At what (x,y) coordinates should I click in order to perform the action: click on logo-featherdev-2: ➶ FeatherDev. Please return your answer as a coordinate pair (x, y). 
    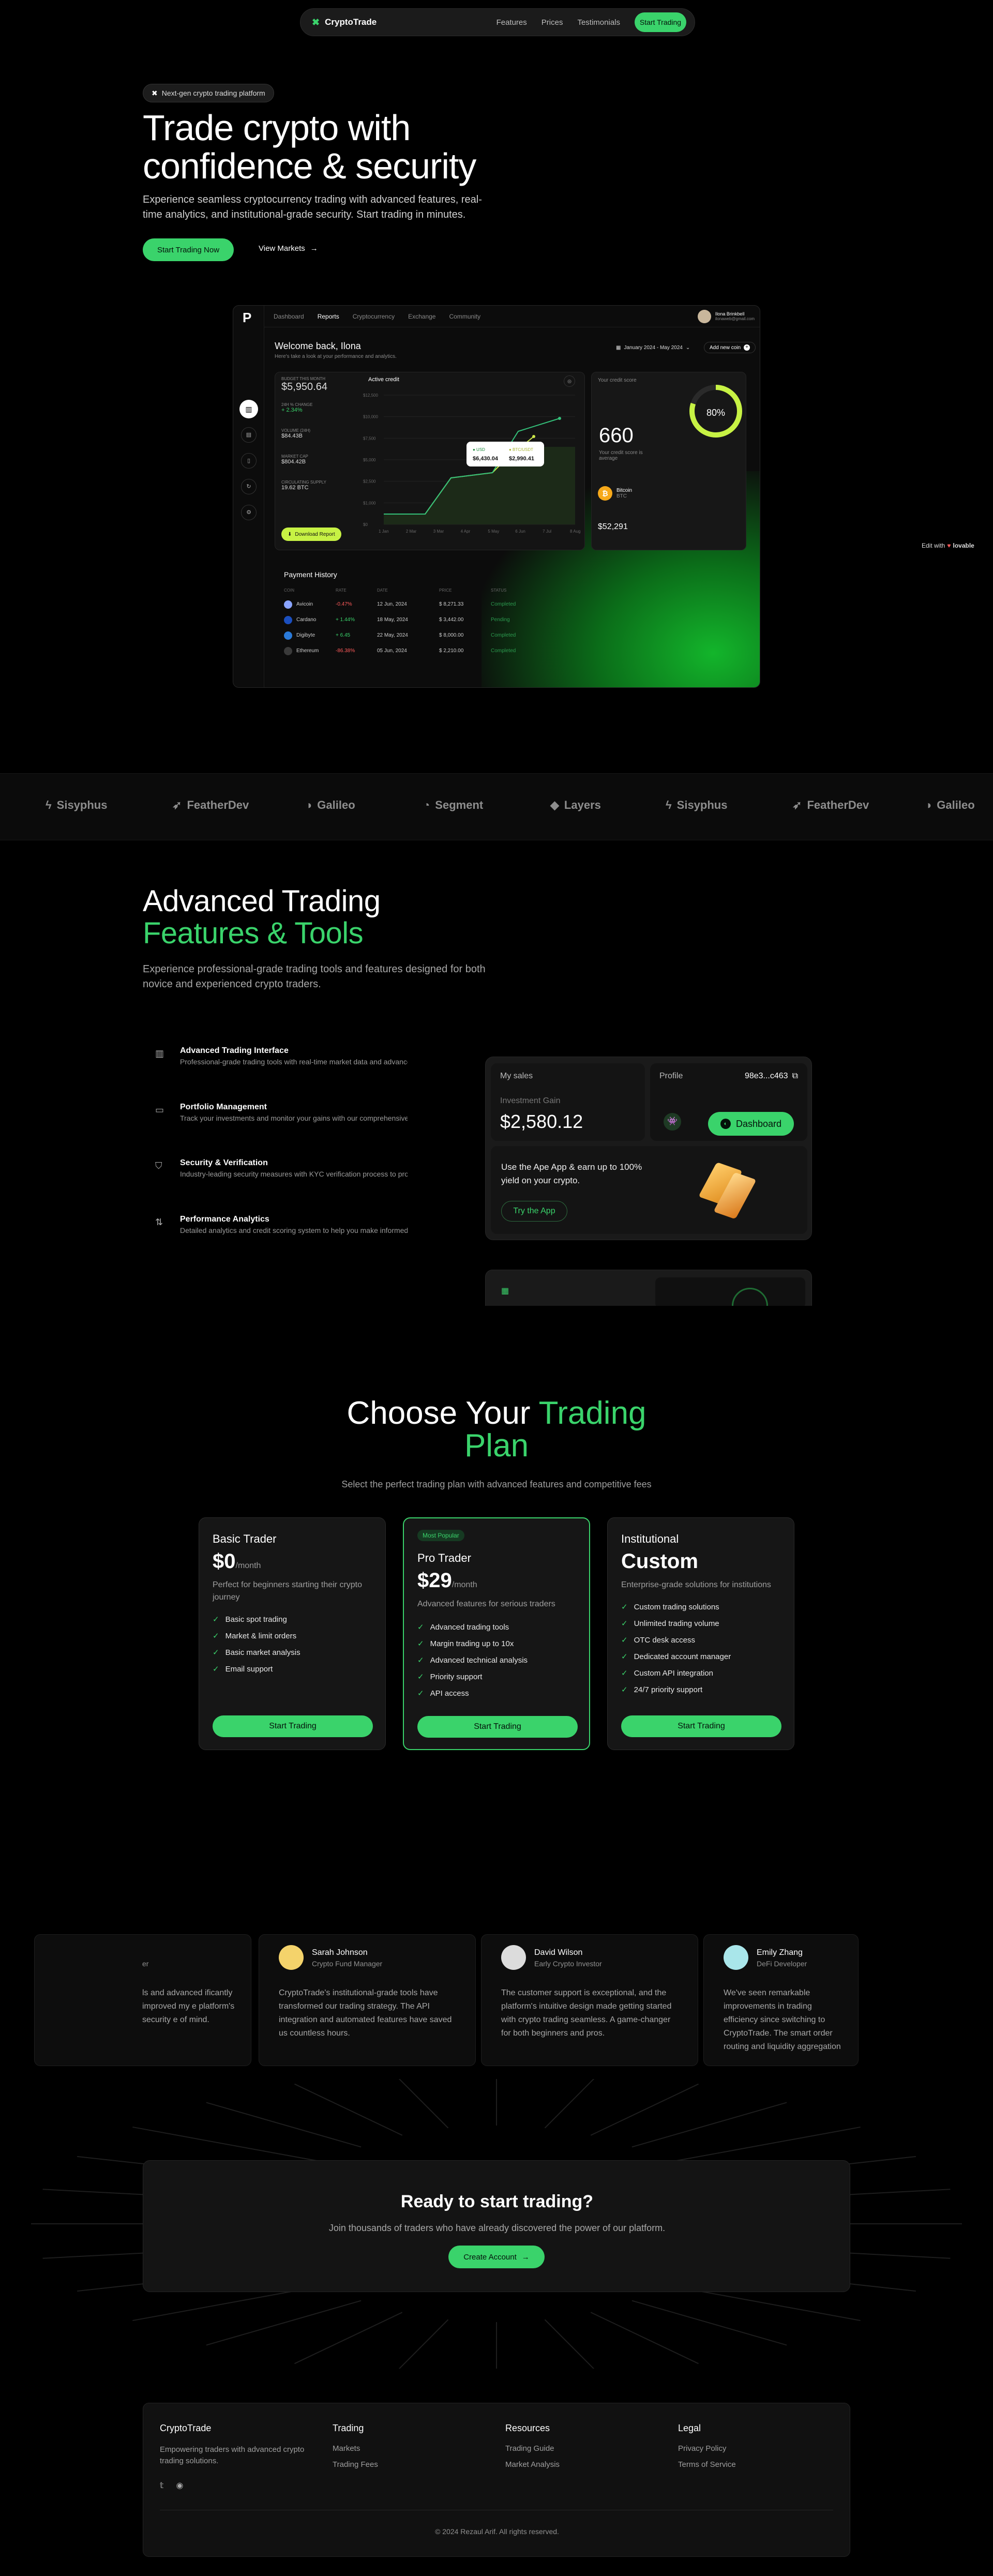
    Looking at the image, I should click on (831, 805).